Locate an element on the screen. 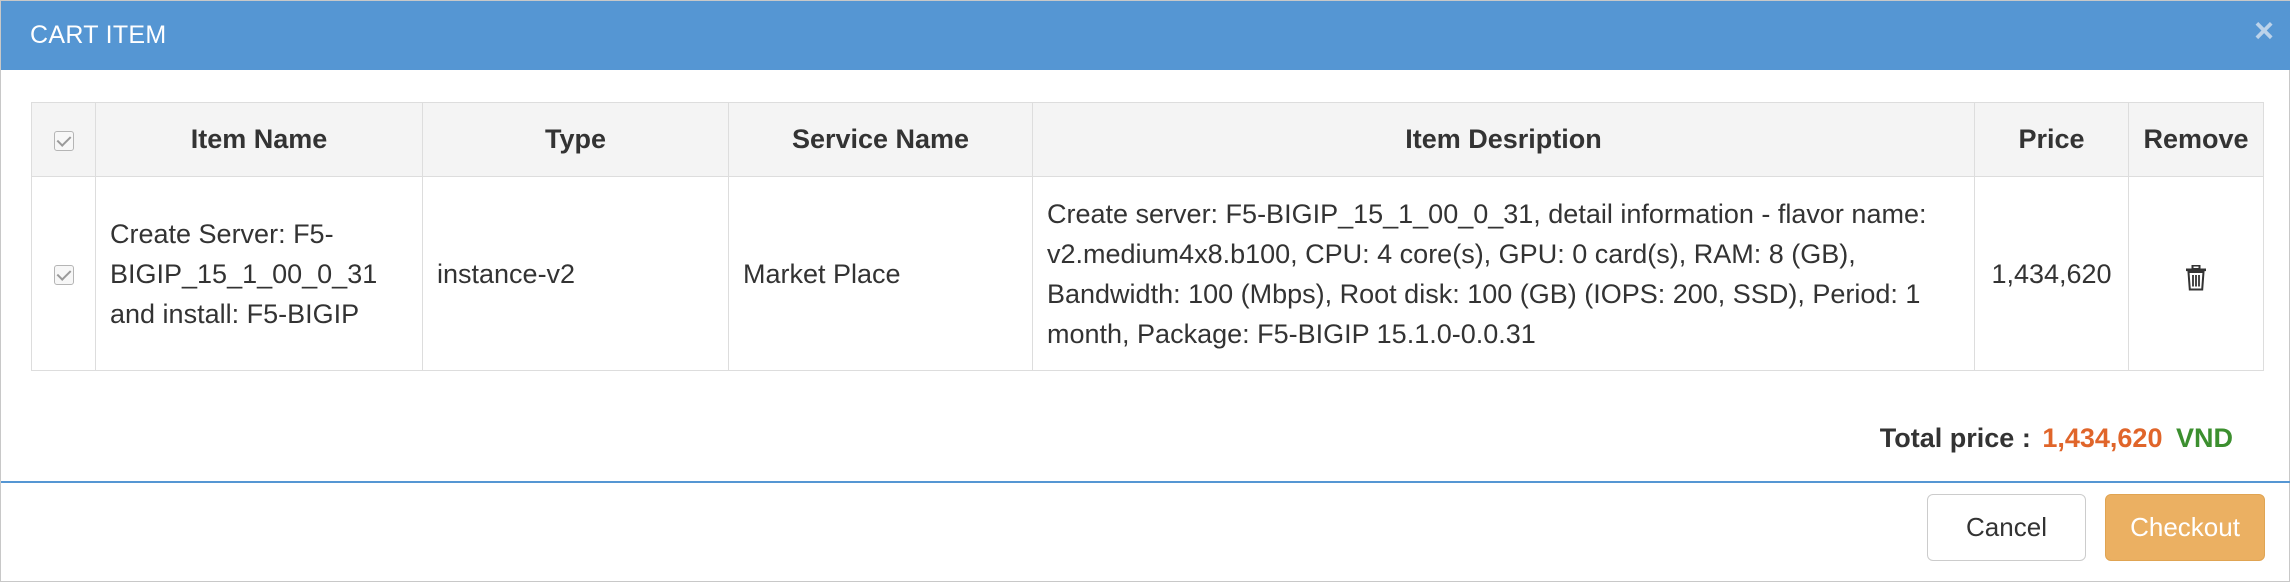 Image resolution: width=2290 pixels, height=582 pixels. select-all-checkbox is located at coordinates (63, 140).